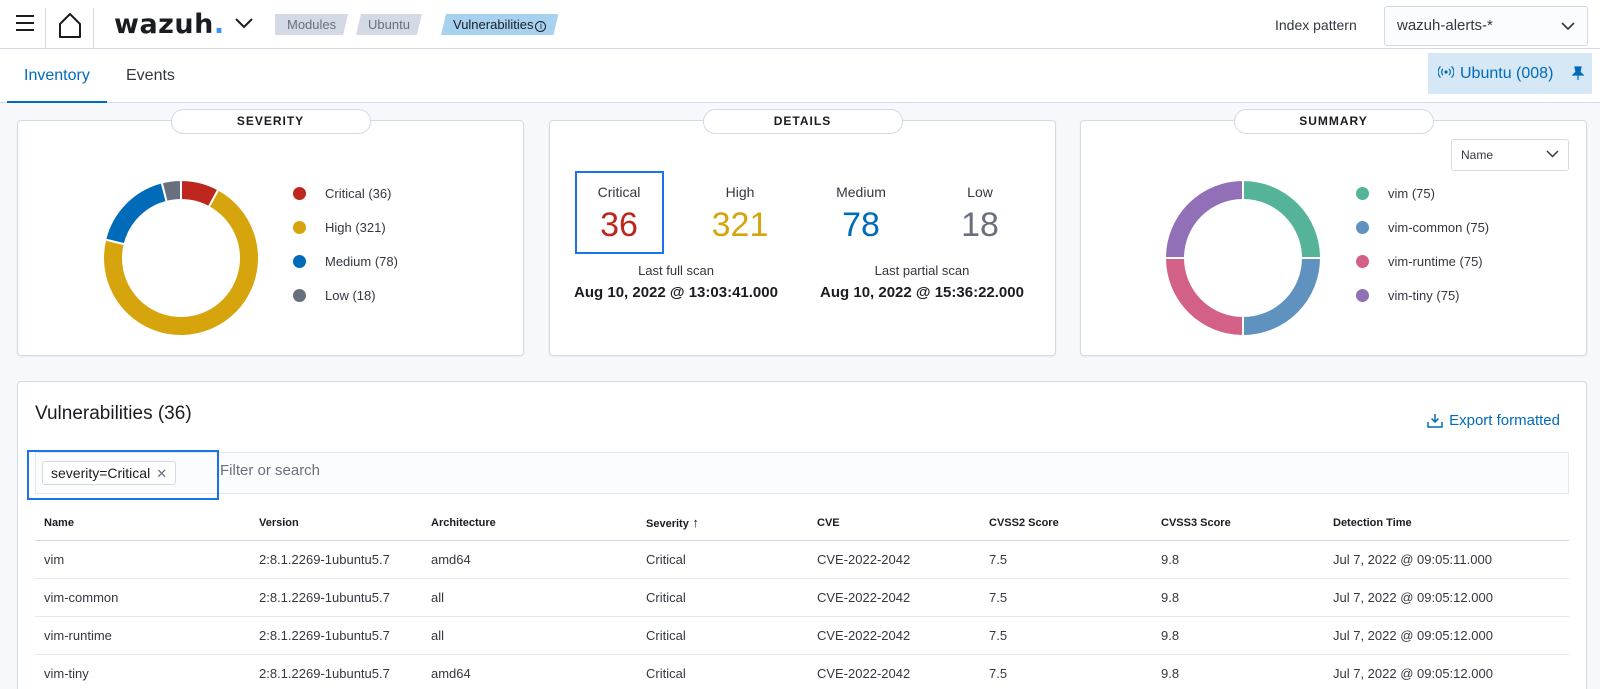 The image size is (1600, 689). I want to click on legend-item: vim-common (75), so click(1422, 227).